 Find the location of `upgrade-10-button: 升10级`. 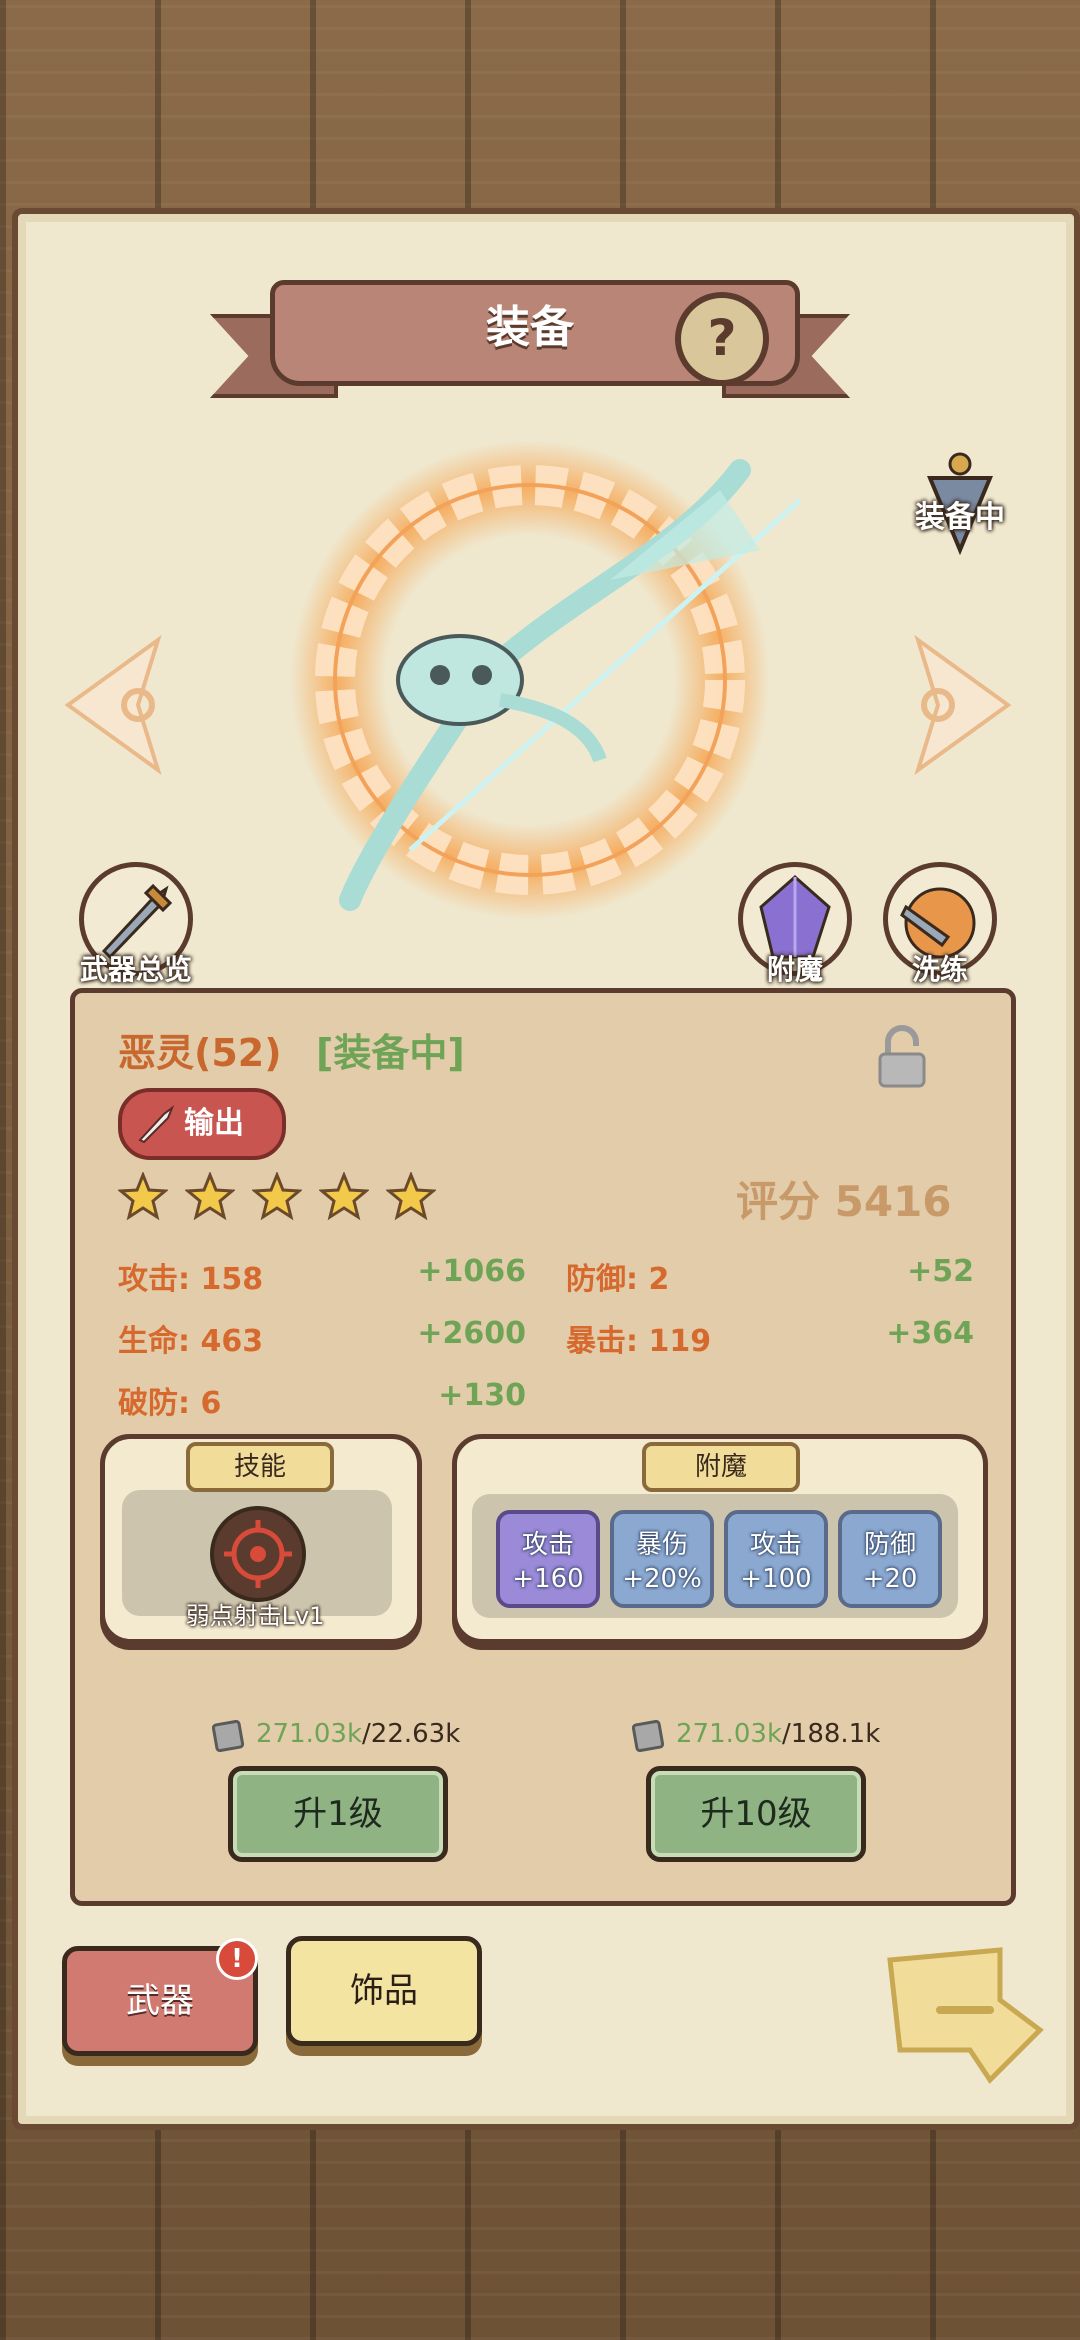

upgrade-10-button: 升10级 is located at coordinates (756, 1814).